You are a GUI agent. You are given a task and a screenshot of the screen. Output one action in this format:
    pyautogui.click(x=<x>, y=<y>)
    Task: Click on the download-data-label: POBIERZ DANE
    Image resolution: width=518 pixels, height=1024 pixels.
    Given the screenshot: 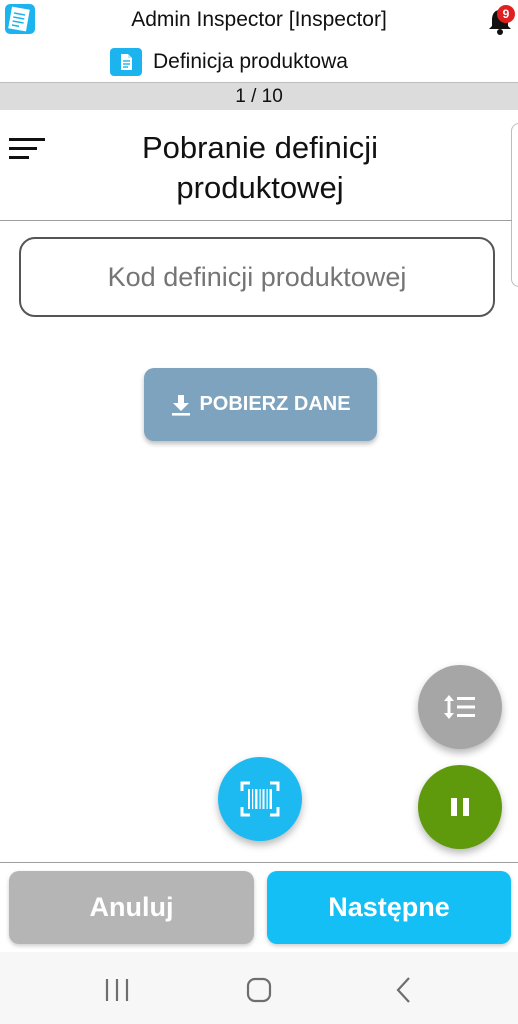 What is the action you would take?
    pyautogui.click(x=275, y=404)
    